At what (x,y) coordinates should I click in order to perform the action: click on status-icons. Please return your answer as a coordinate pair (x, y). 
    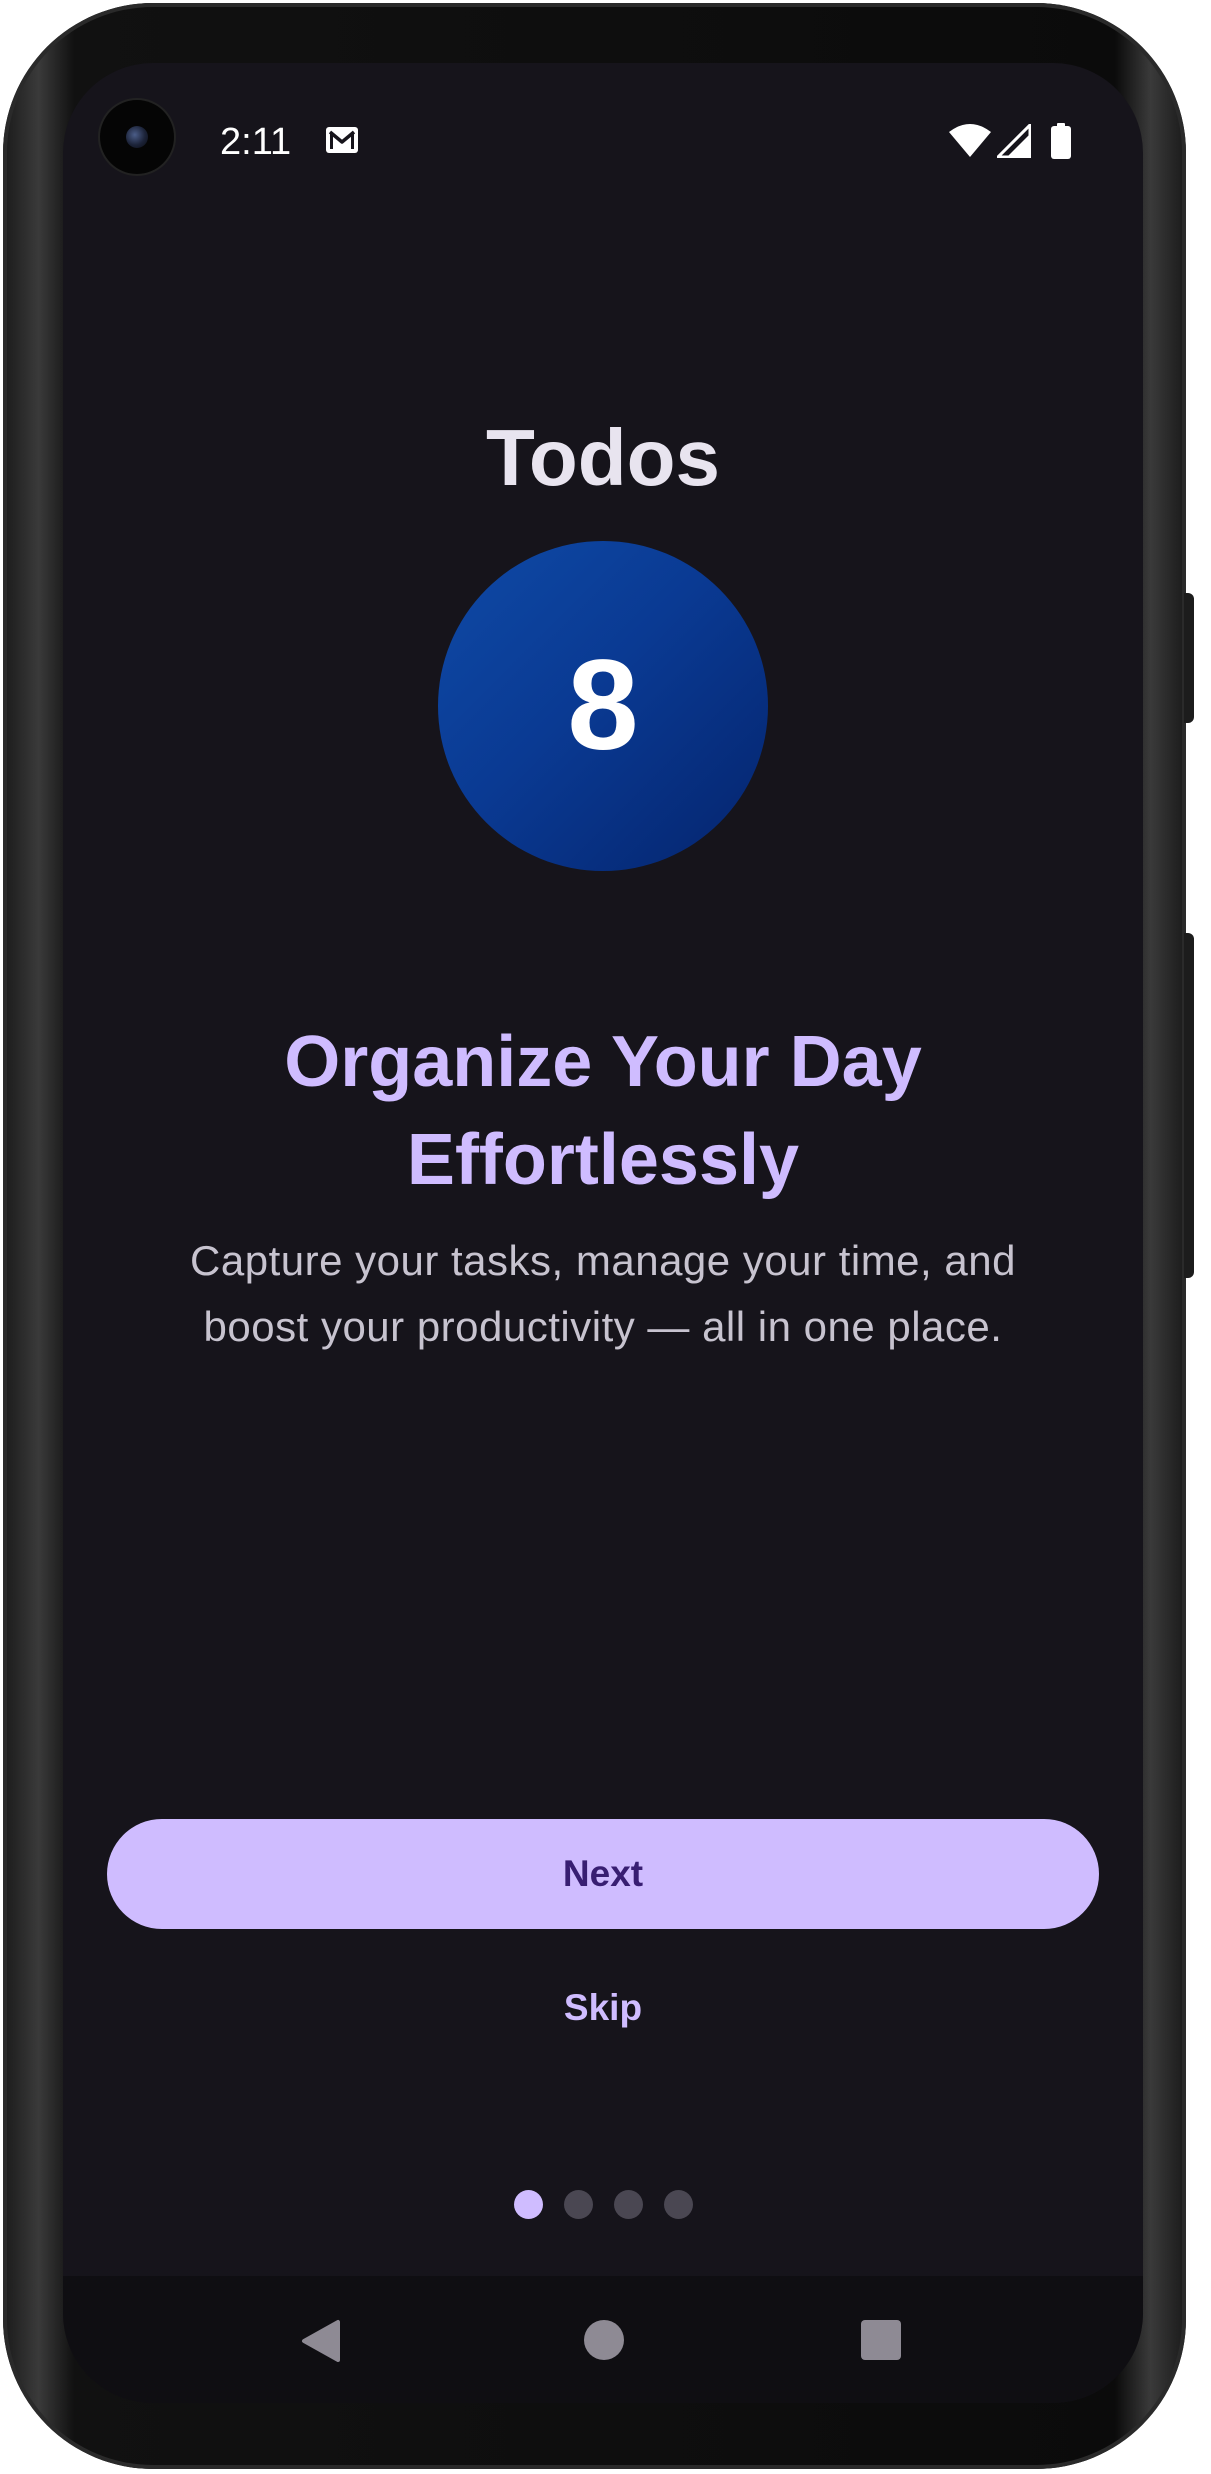
    Looking at the image, I should click on (1010, 143).